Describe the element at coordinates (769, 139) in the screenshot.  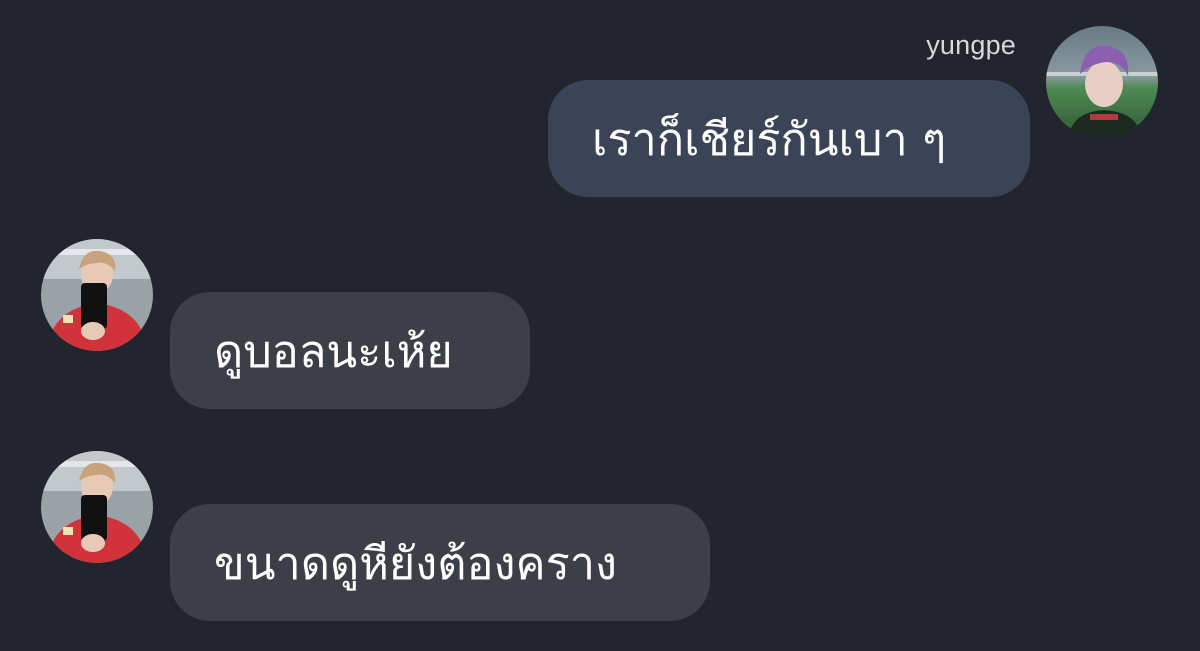
I see `message-text: เราก็เชียร์กันเบา ๆ` at that location.